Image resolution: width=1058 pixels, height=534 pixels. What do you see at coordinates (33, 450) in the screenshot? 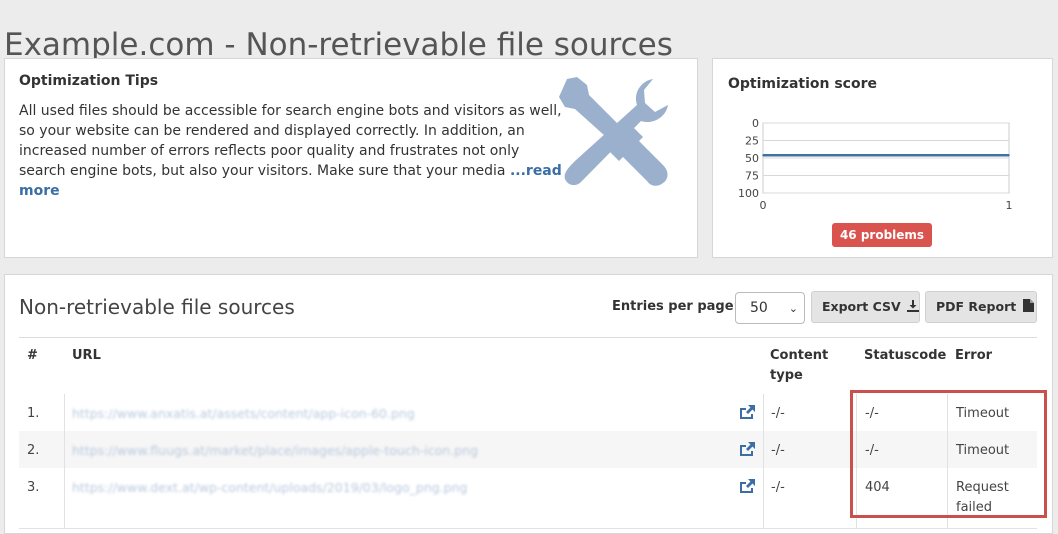
I see `row-number: 2.` at bounding box center [33, 450].